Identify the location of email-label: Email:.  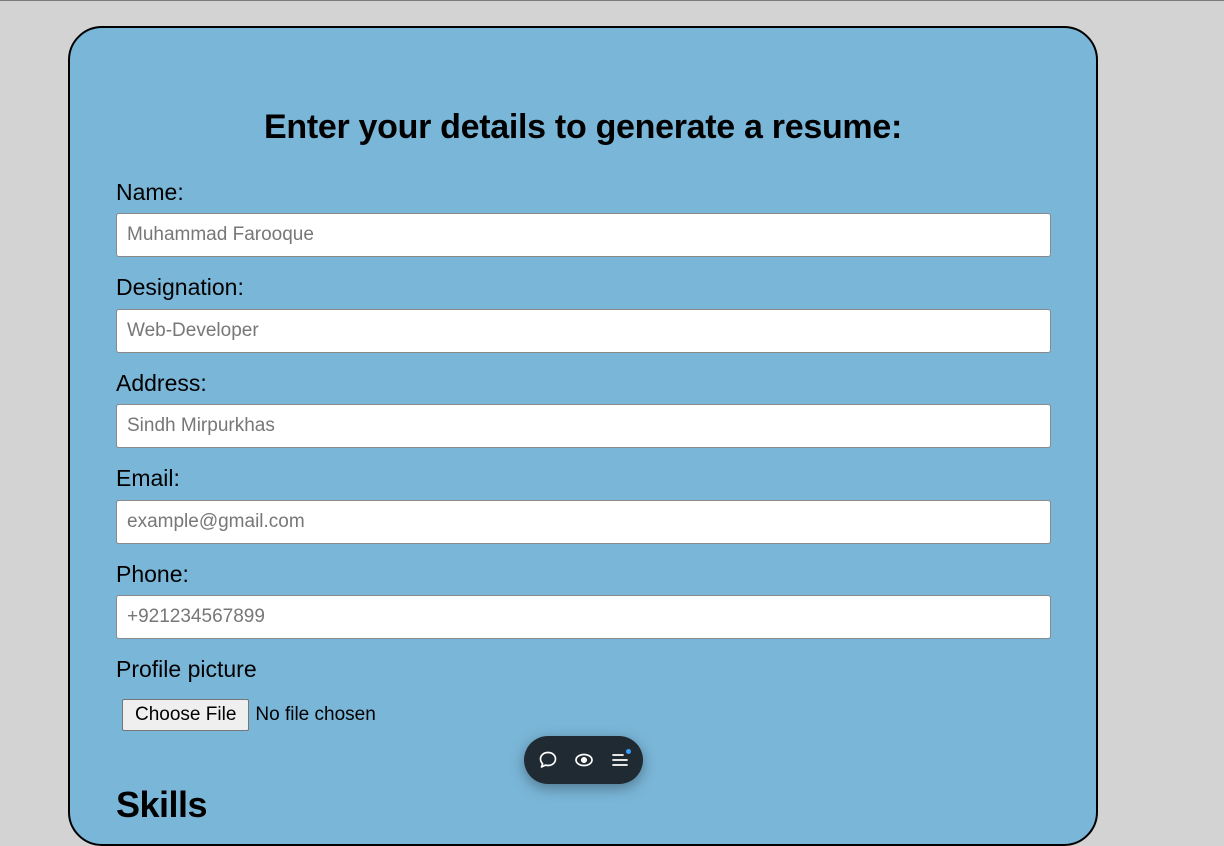
(148, 478).